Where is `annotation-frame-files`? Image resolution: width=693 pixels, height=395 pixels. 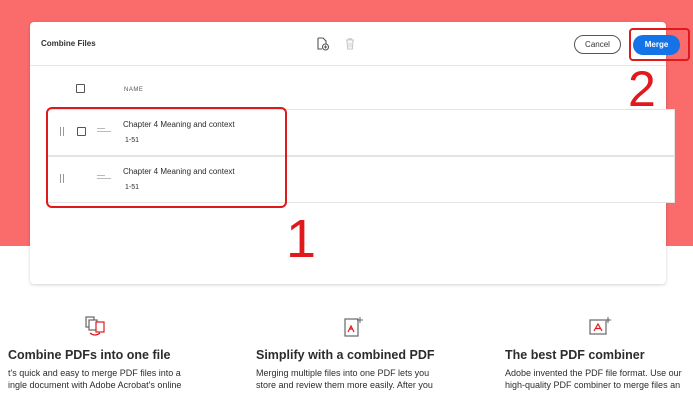
annotation-frame-files is located at coordinates (166, 157).